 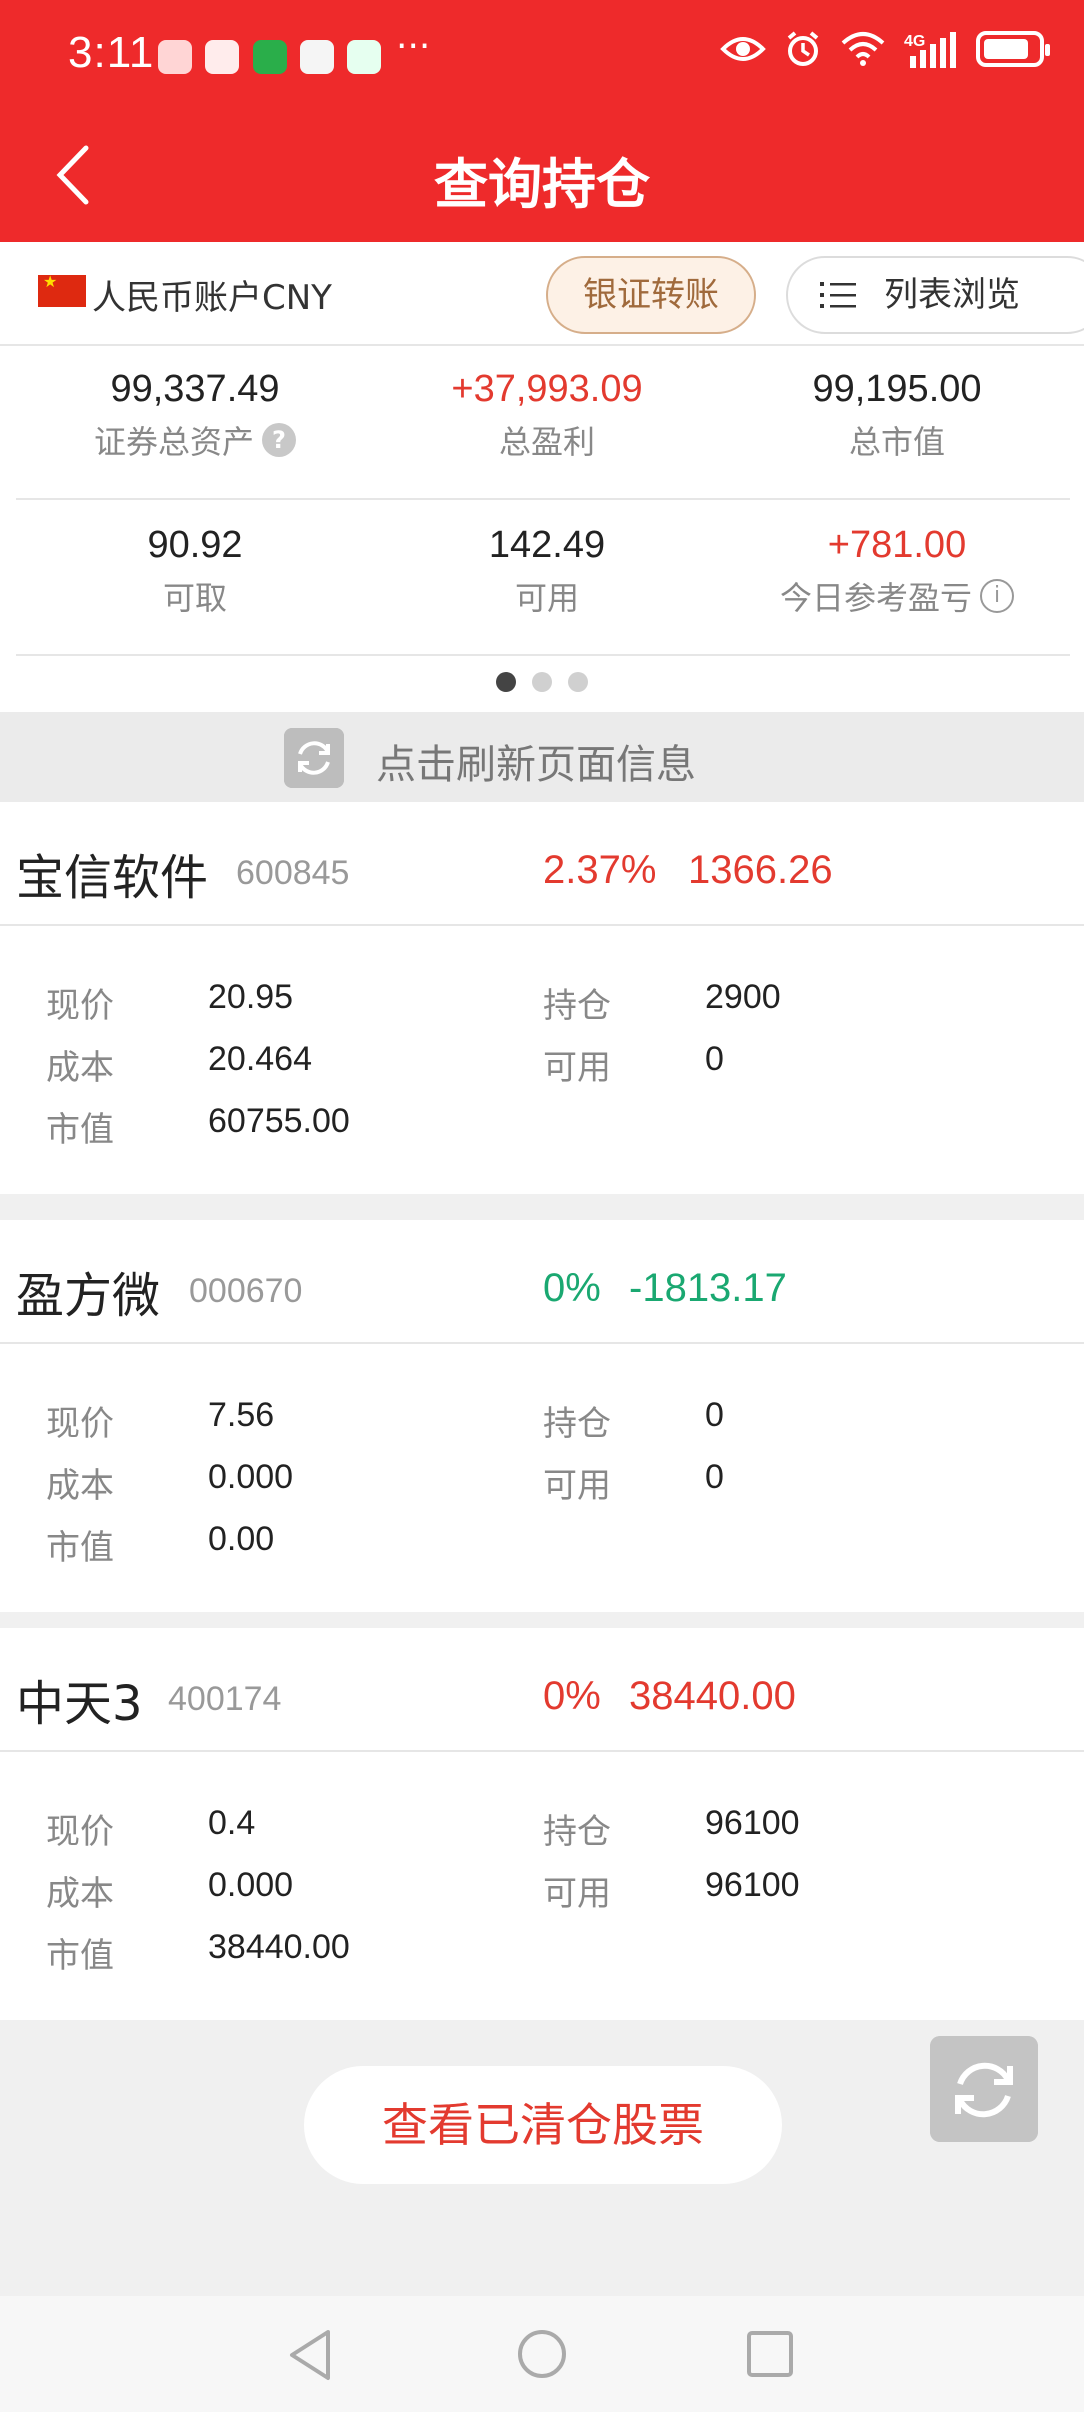 I want to click on notification-more-icon: ···, so click(x=413, y=46).